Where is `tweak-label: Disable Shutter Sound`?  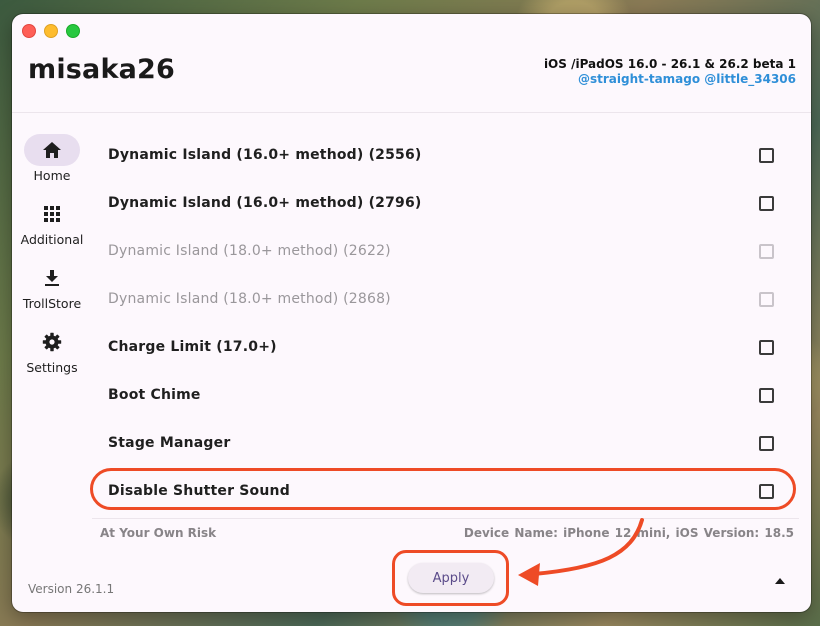
tweak-label: Disable Shutter Sound is located at coordinates (199, 491).